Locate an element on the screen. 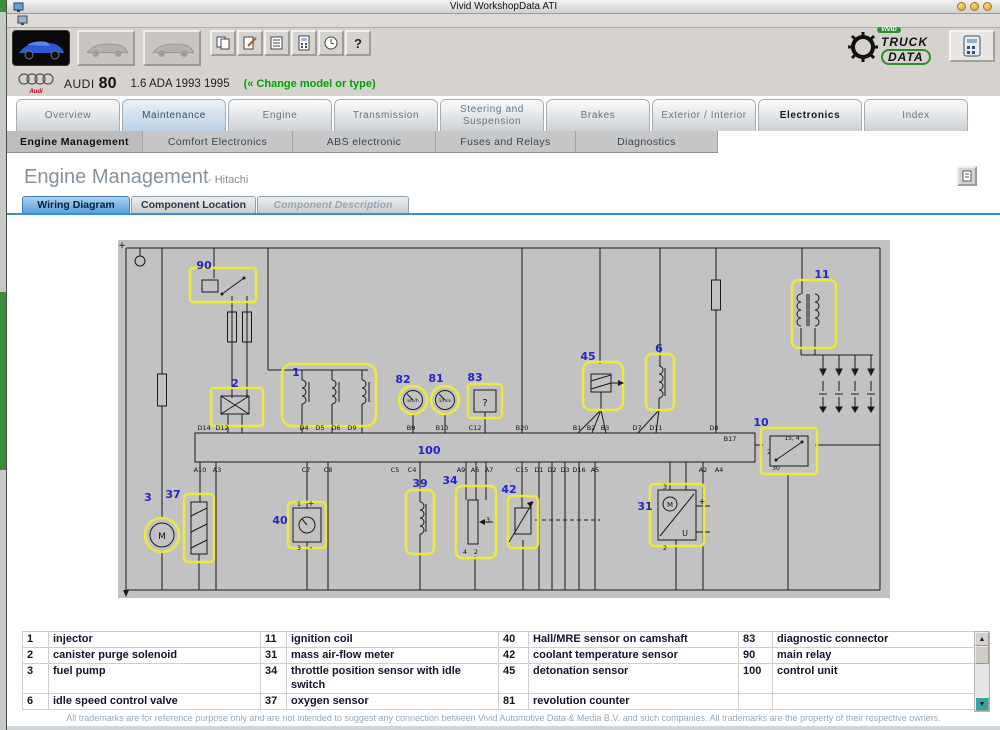 The width and height of the screenshot is (1000, 730). legend-number: 6 is located at coordinates (35, 701).